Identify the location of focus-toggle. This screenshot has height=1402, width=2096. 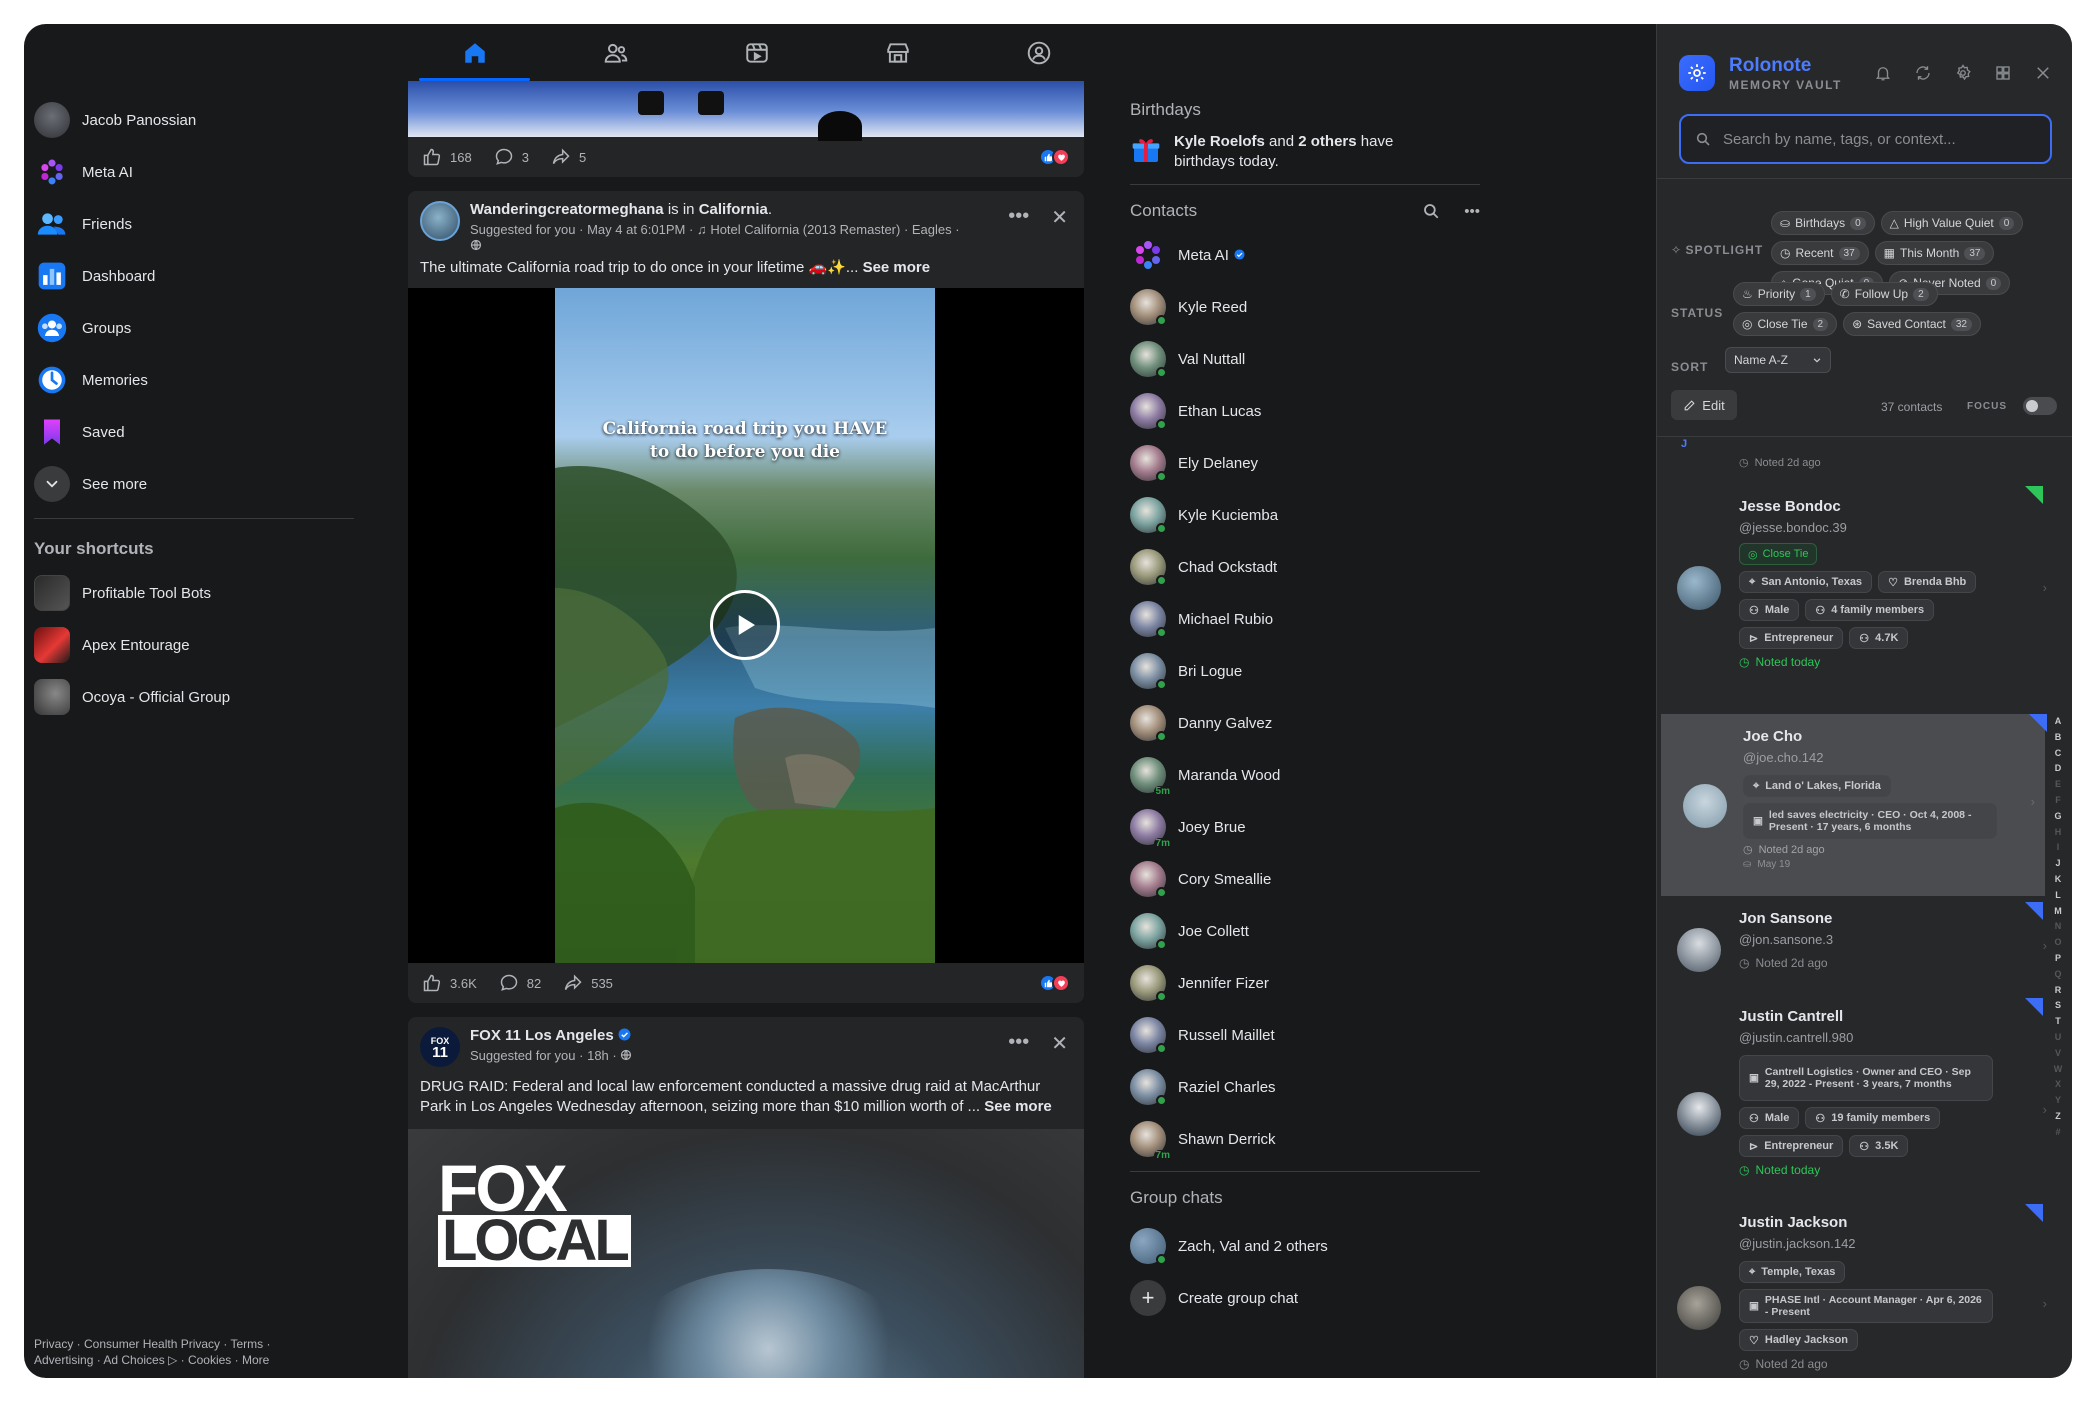
(2040, 406).